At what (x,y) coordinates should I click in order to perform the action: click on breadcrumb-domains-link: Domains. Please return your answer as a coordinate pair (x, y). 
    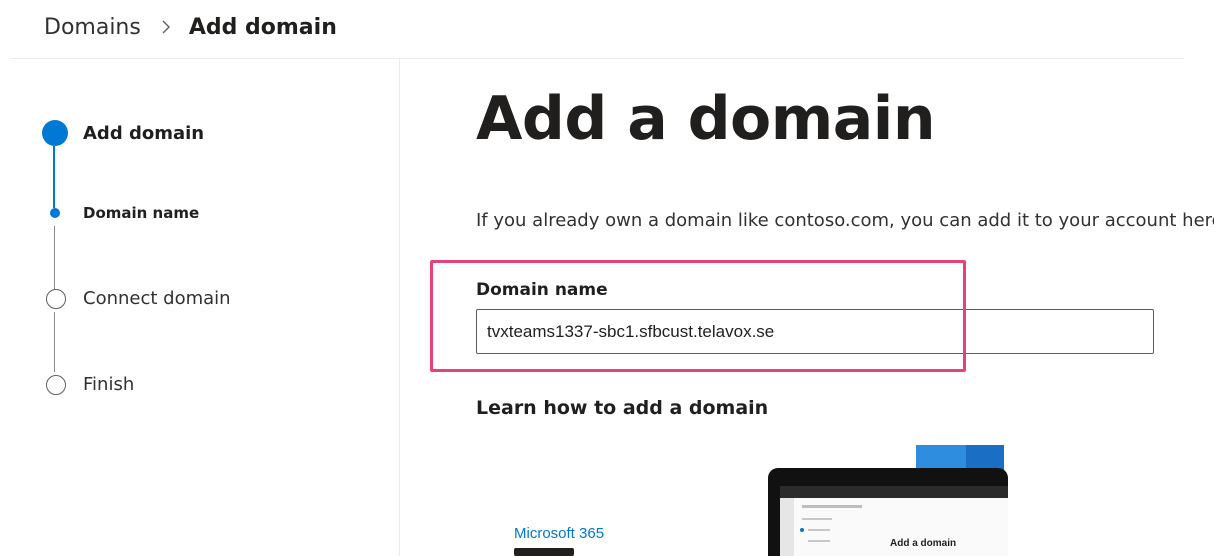
    Looking at the image, I should click on (92, 27).